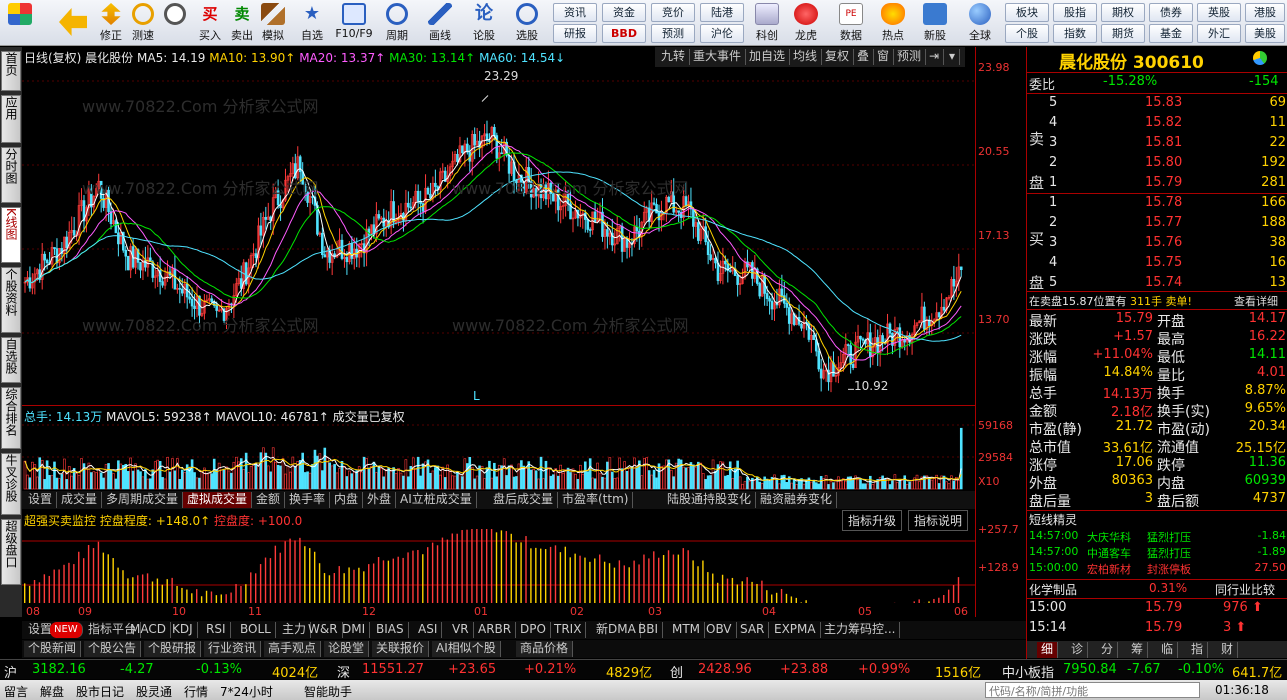 Image resolution: width=1287 pixels, height=700 pixels. Describe the element at coordinates (312, 23) in the screenshot. I see `favorites-button: ★ 自选` at that location.